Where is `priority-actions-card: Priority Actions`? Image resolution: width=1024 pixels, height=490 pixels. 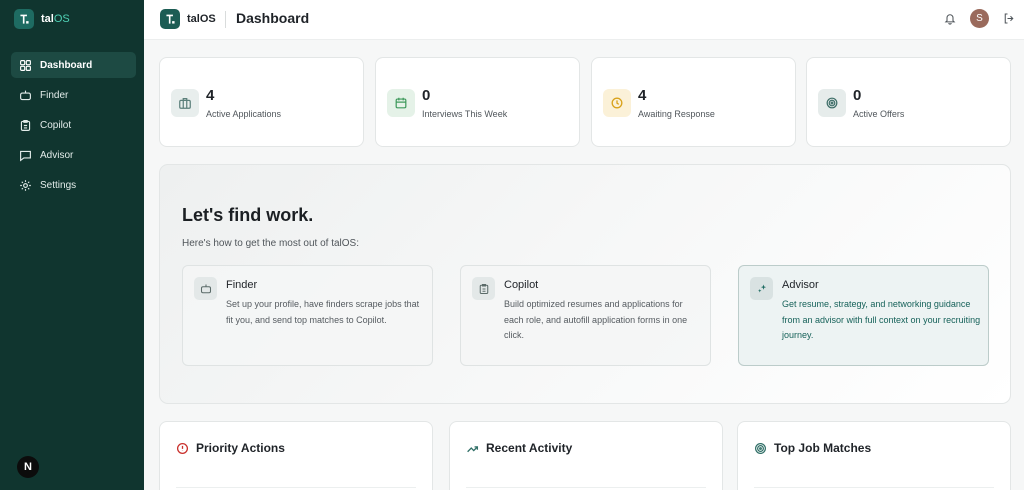
priority-actions-card: Priority Actions is located at coordinates (296, 455).